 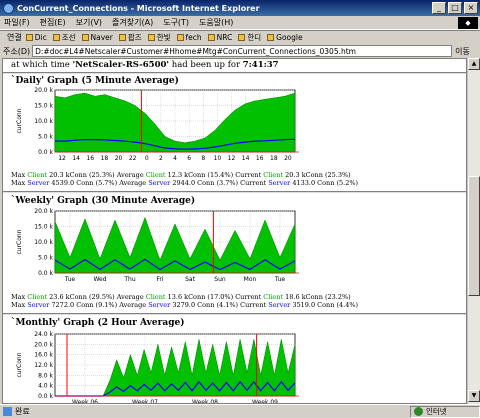 I want to click on menu-favorites: 즐겨찾기(A), so click(x=132, y=22).